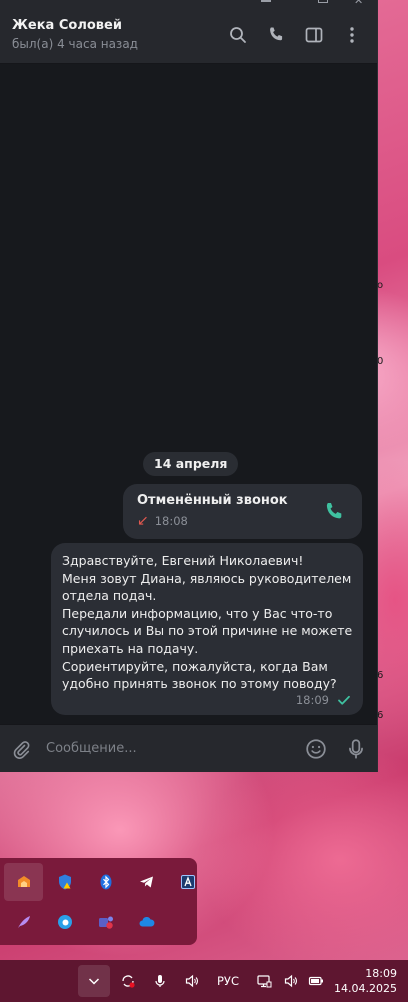 The width and height of the screenshot is (408, 1002). I want to click on message-time: 18:09, so click(312, 700).